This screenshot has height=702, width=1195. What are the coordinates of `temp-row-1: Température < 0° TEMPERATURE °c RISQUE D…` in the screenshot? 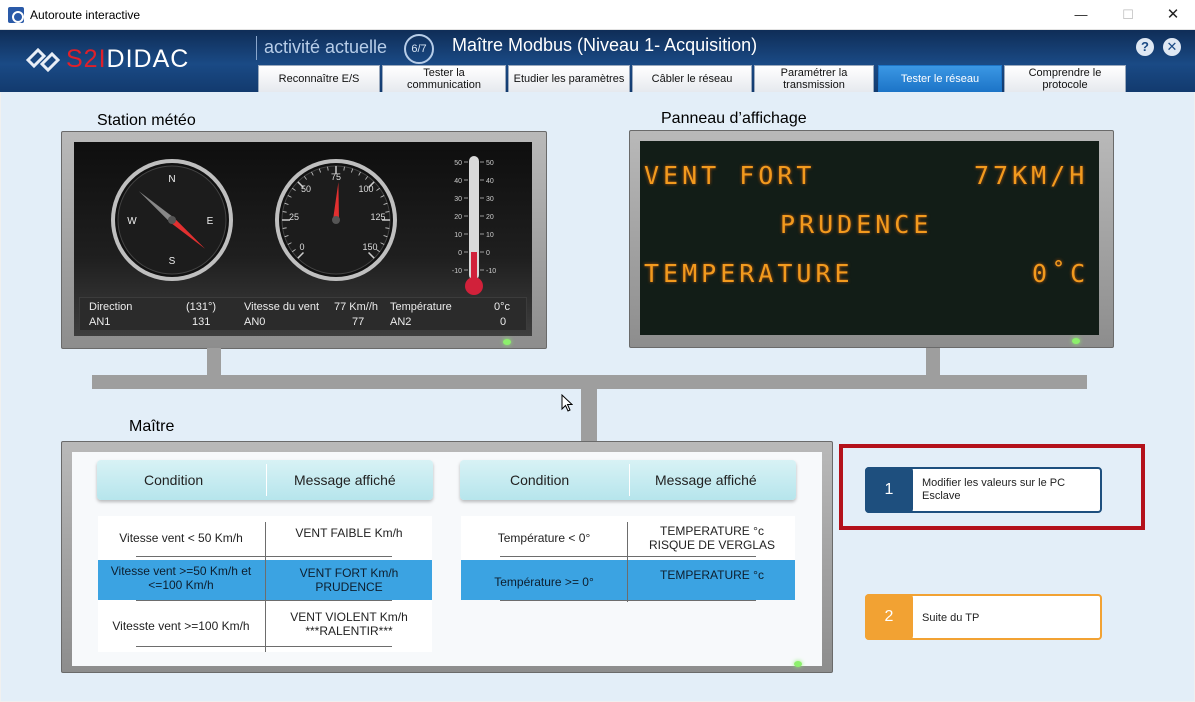 It's located at (628, 538).